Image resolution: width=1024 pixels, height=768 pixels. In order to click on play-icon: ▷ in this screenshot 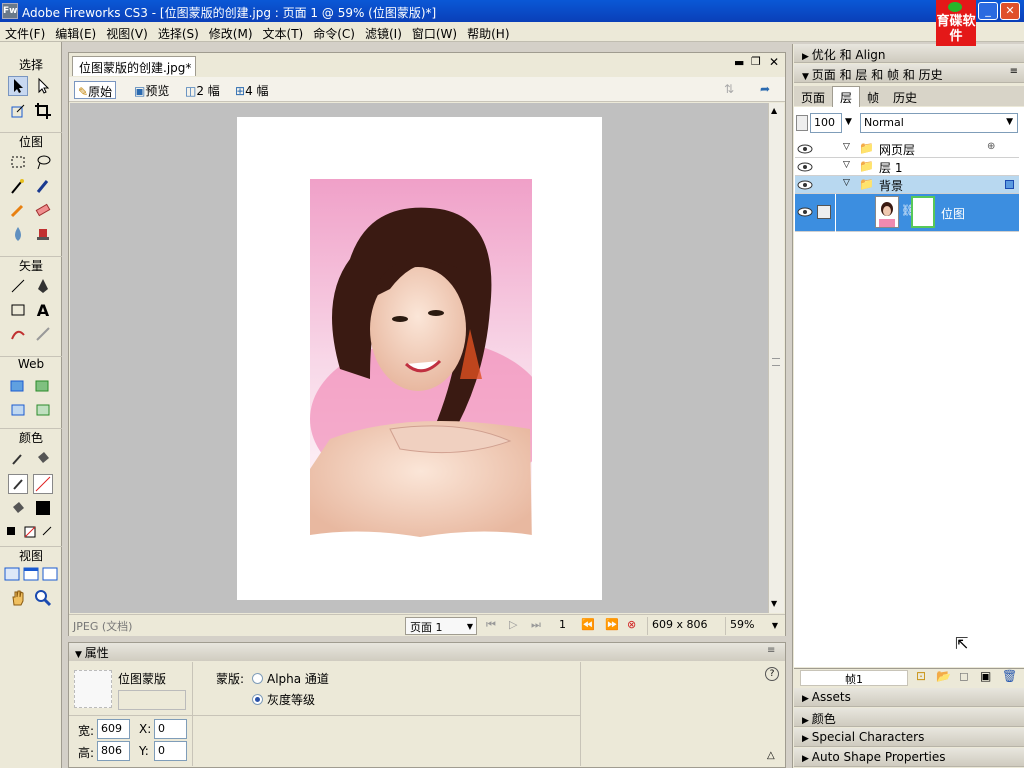, I will do `click(513, 624)`.